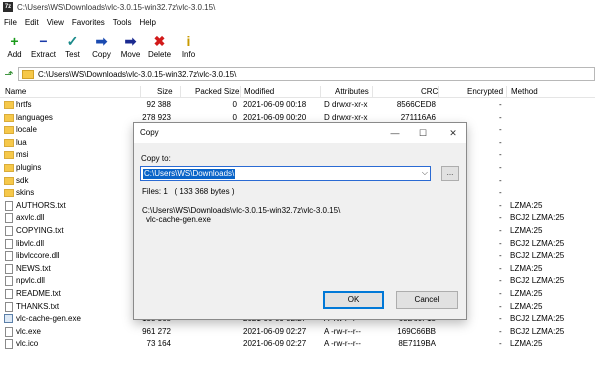 This screenshot has width=595, height=369. What do you see at coordinates (48, 319) in the screenshot?
I see `file-name: vlc-cache-gen.exe` at bounding box center [48, 319].